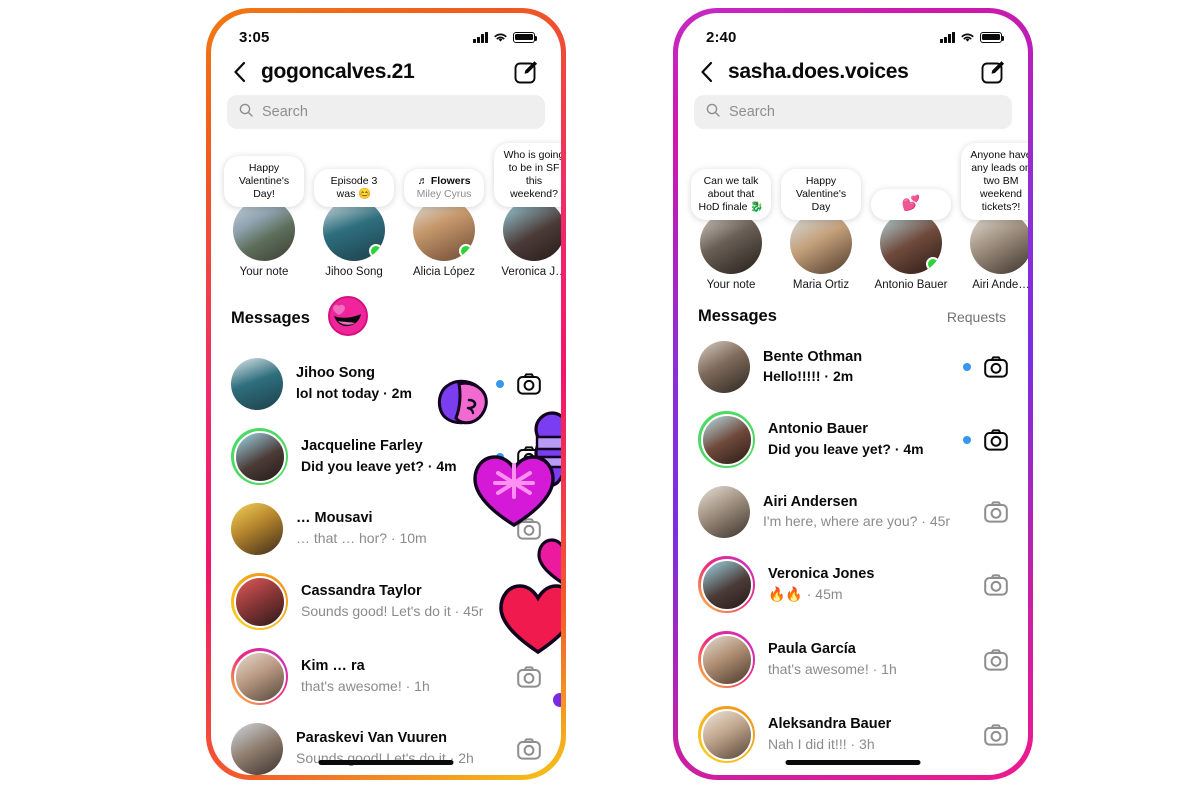 The width and height of the screenshot is (1200, 788). I want to click on conversation-row: Jihoo Song lol not today · 2m, so click(386, 384).